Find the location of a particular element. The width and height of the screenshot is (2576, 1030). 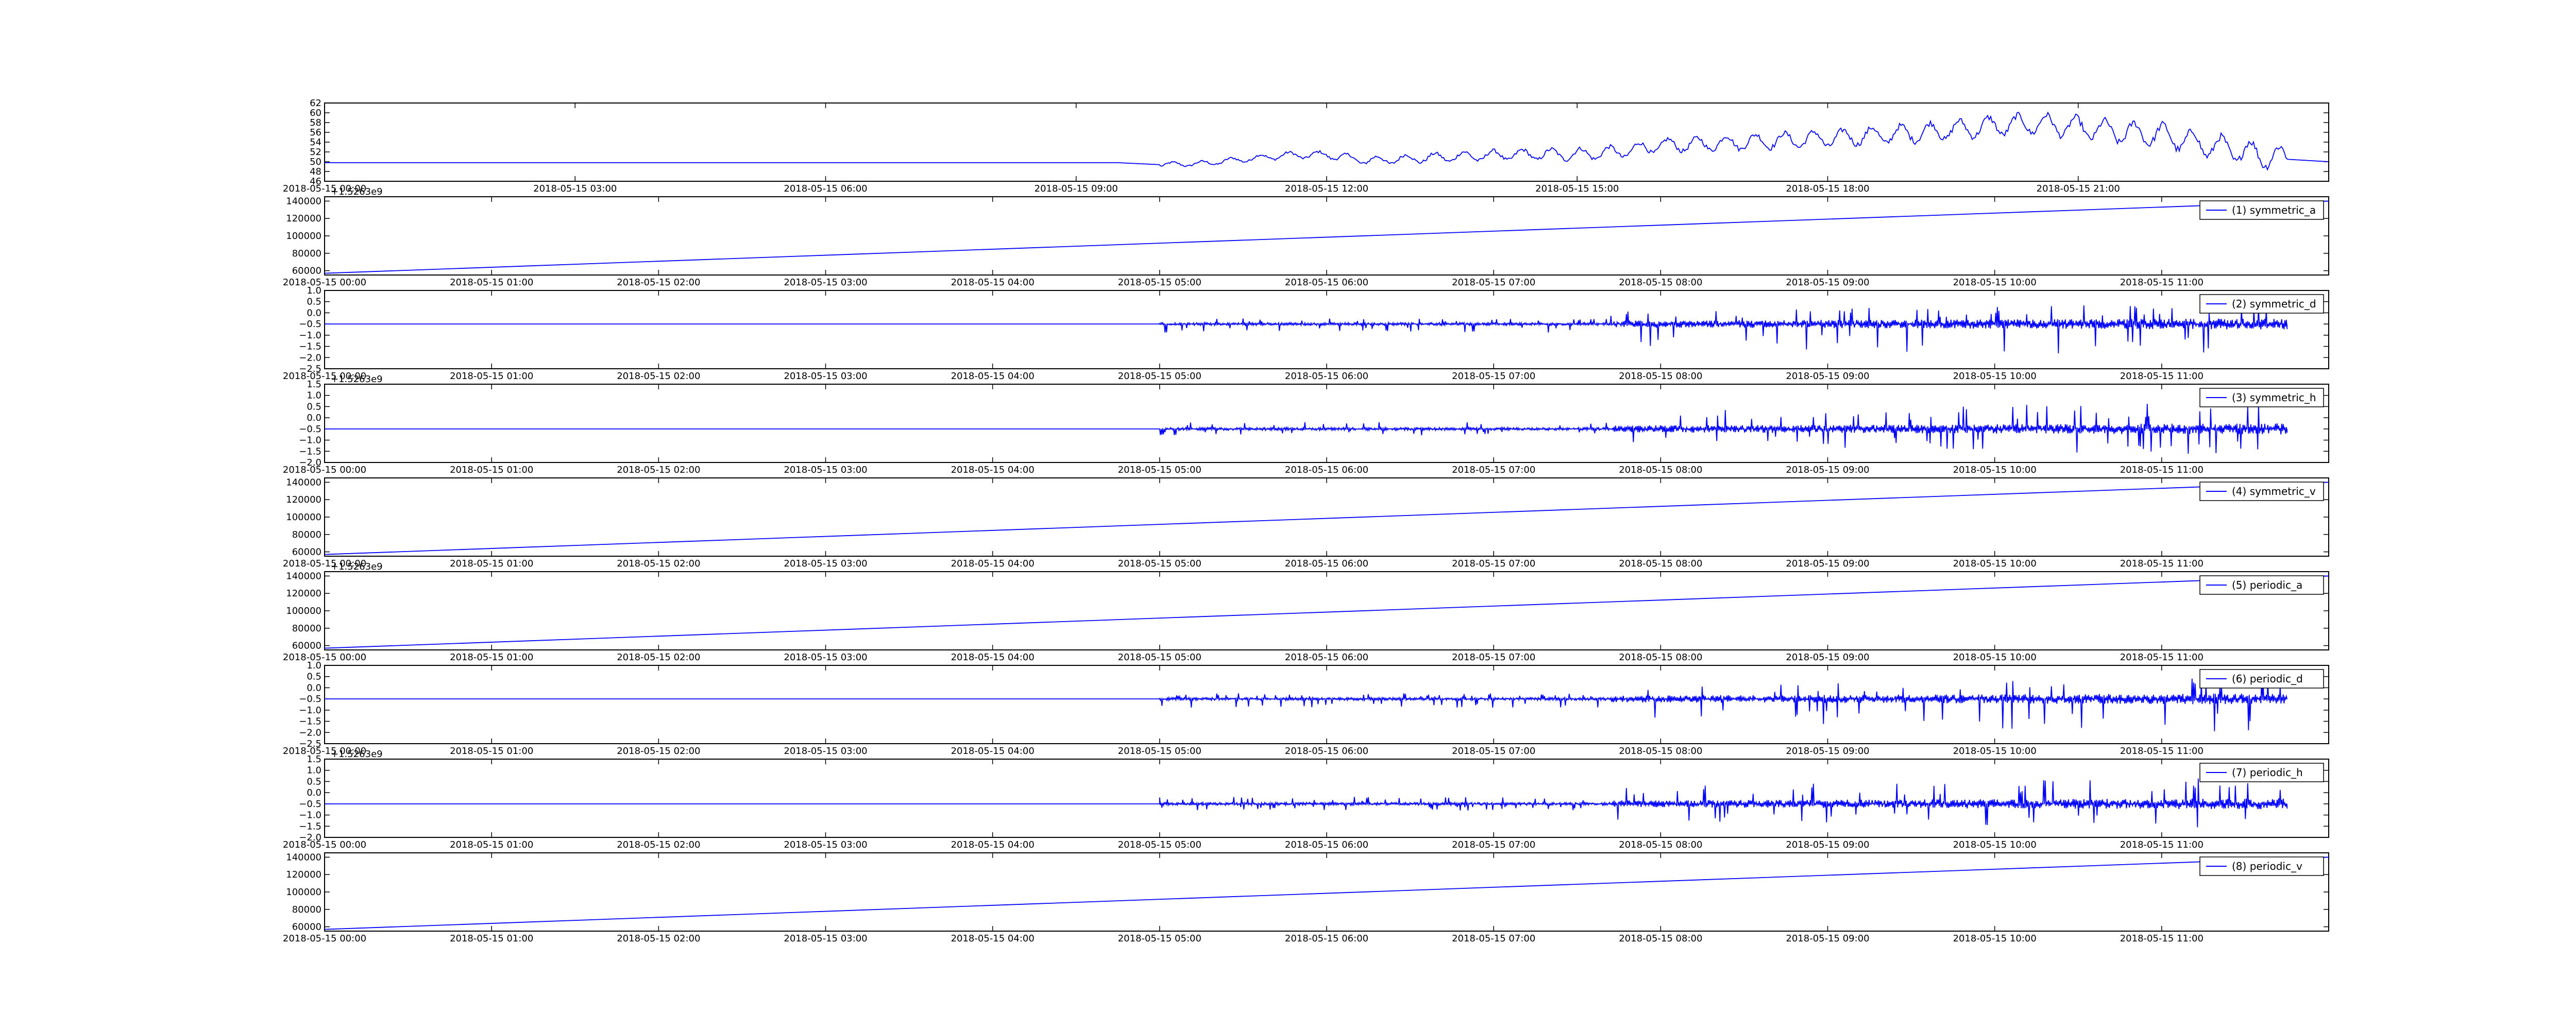

axis-offset-label: +1.5263e9 is located at coordinates (357, 755).